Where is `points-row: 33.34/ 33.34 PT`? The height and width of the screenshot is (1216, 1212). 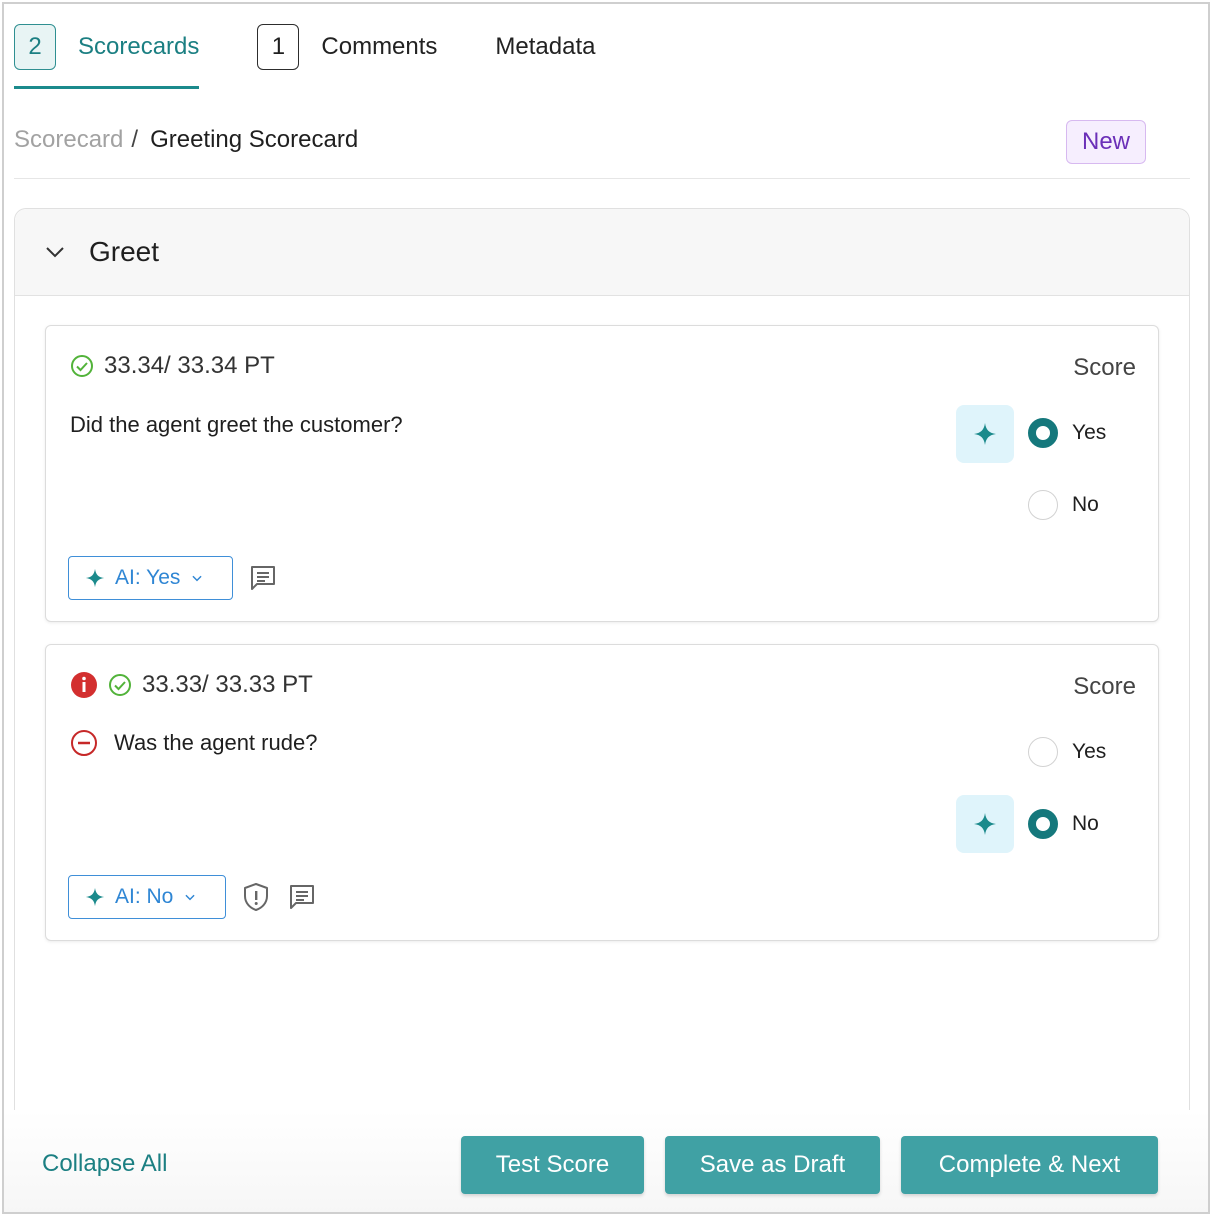 points-row: 33.34/ 33.34 PT is located at coordinates (172, 366).